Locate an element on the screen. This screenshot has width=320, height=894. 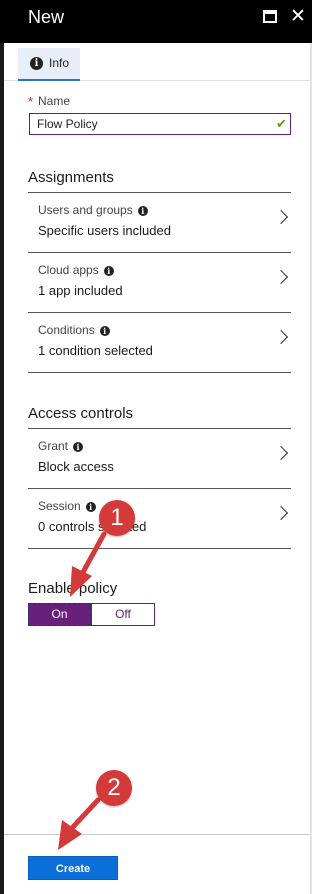
callout-badge-1: 1 is located at coordinates (117, 518).